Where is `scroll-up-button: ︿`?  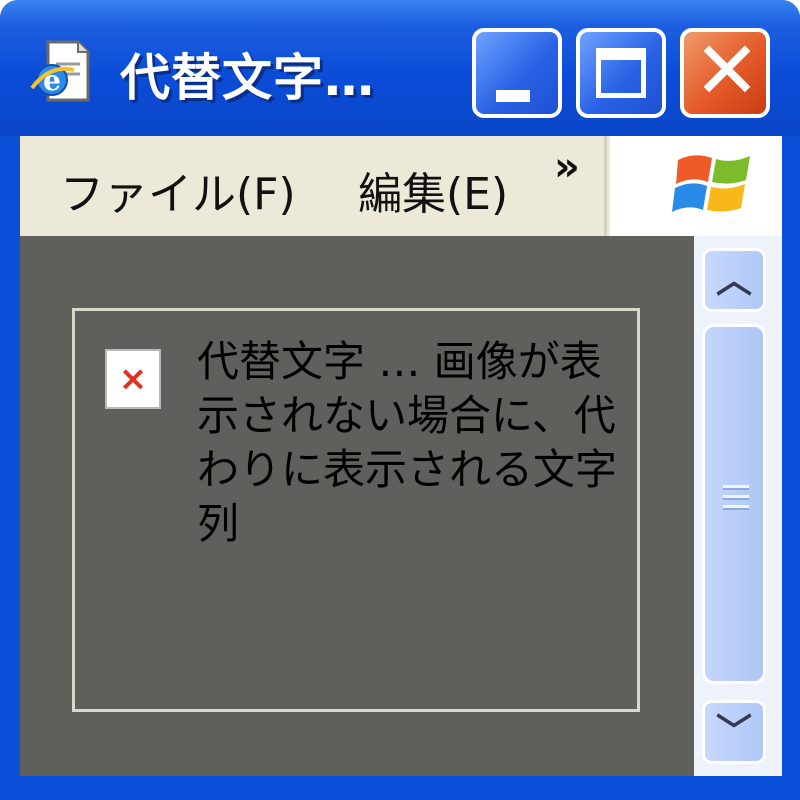 scroll-up-button: ︿ is located at coordinates (734, 280).